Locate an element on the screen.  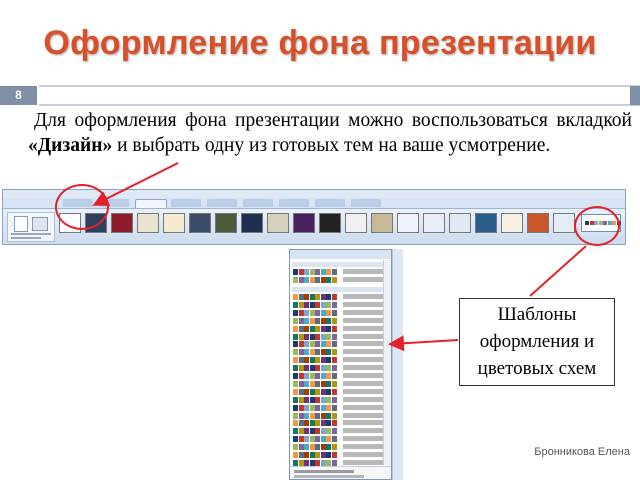
arrow-to-color-scheme-button is located at coordinates (558, 271).